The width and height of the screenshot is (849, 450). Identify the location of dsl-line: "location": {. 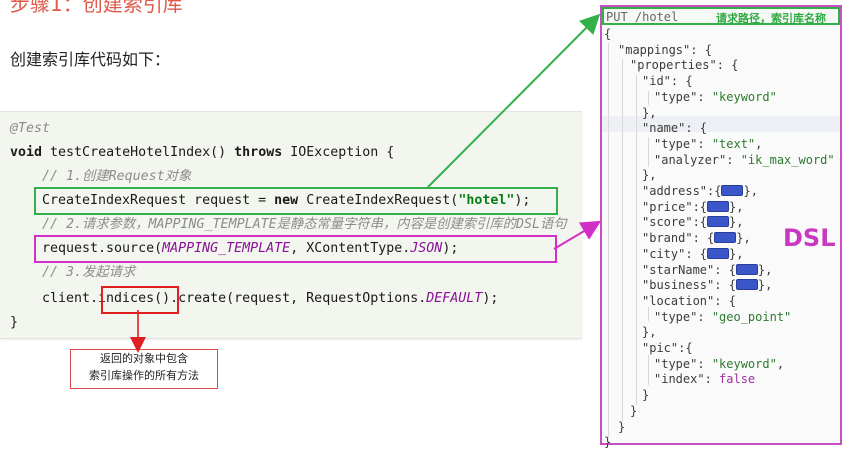
(689, 300).